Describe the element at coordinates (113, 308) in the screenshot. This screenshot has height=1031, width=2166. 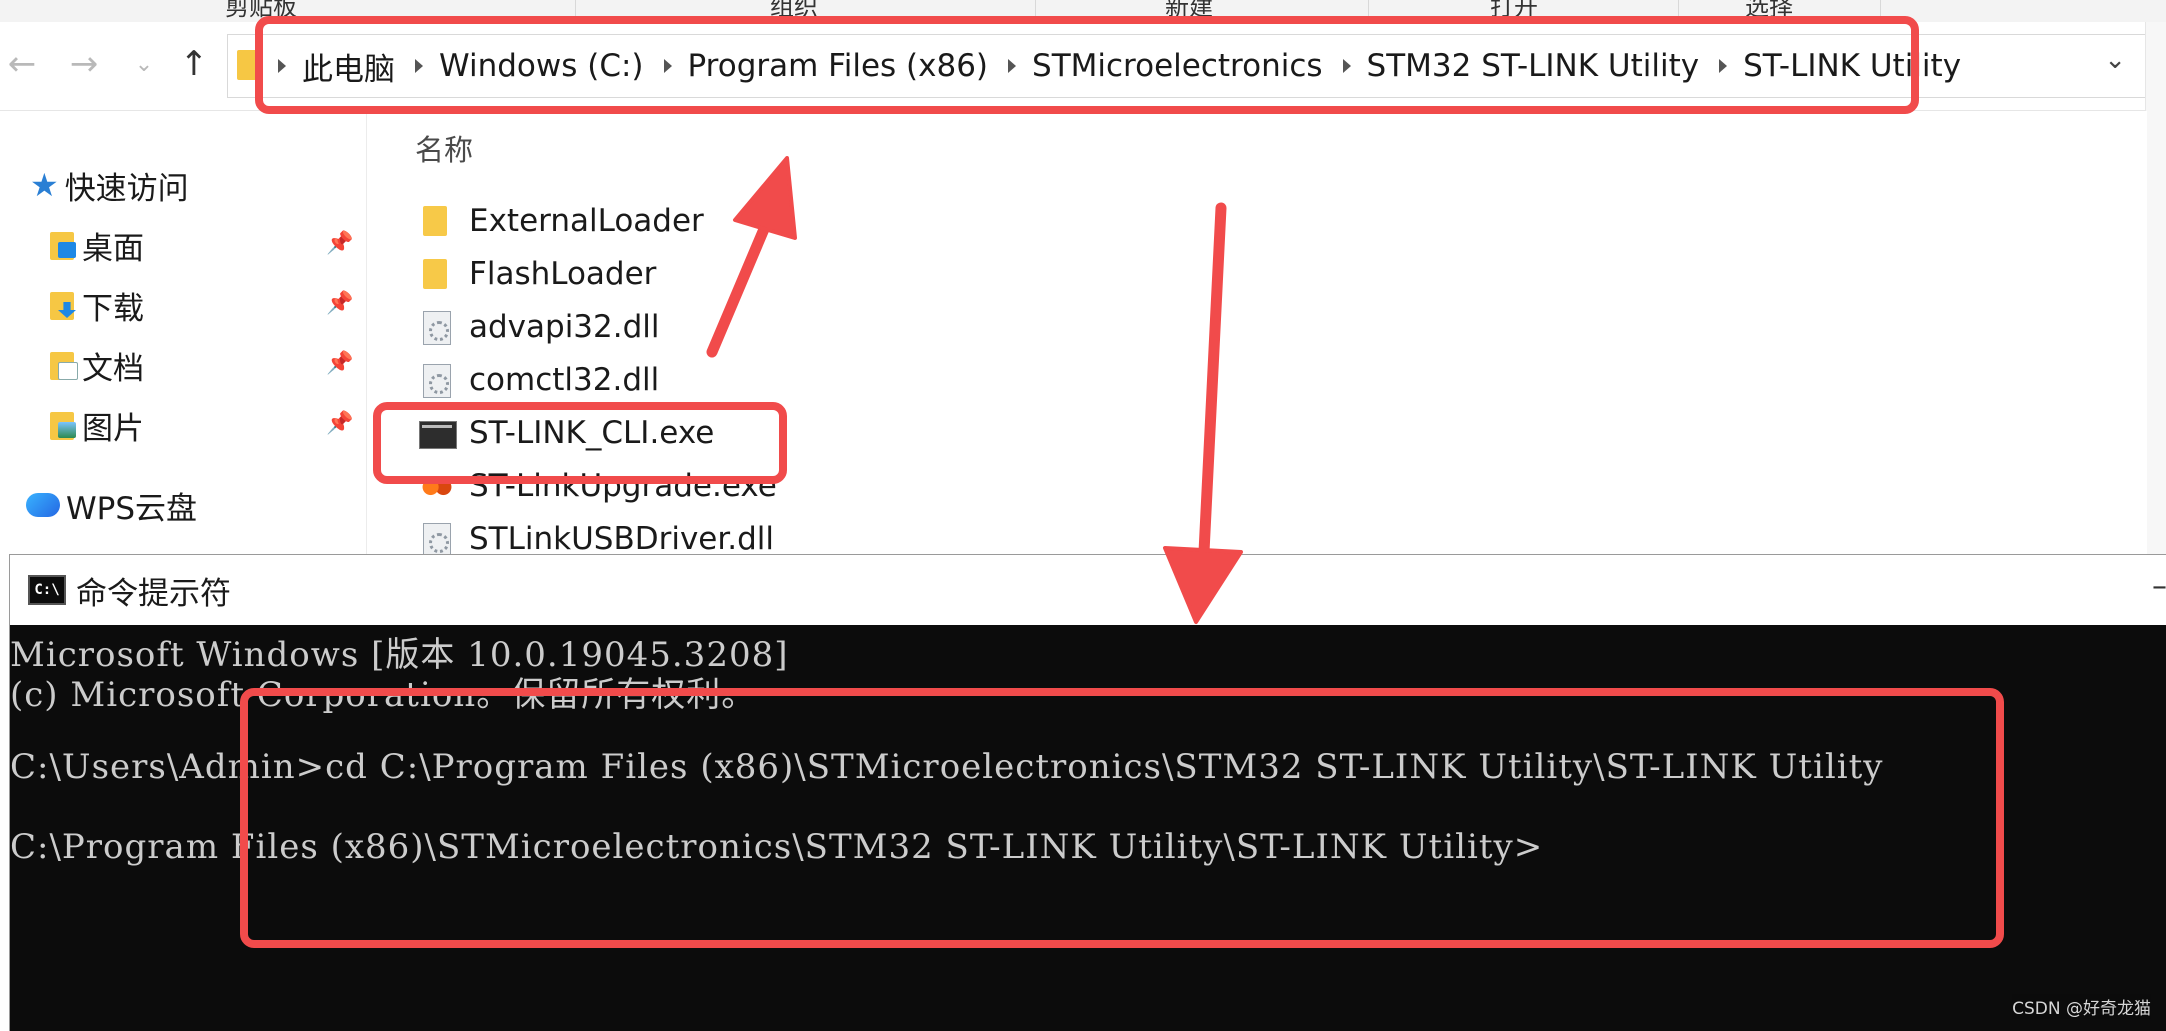
I see `sidebar-item-label: 下载` at that location.